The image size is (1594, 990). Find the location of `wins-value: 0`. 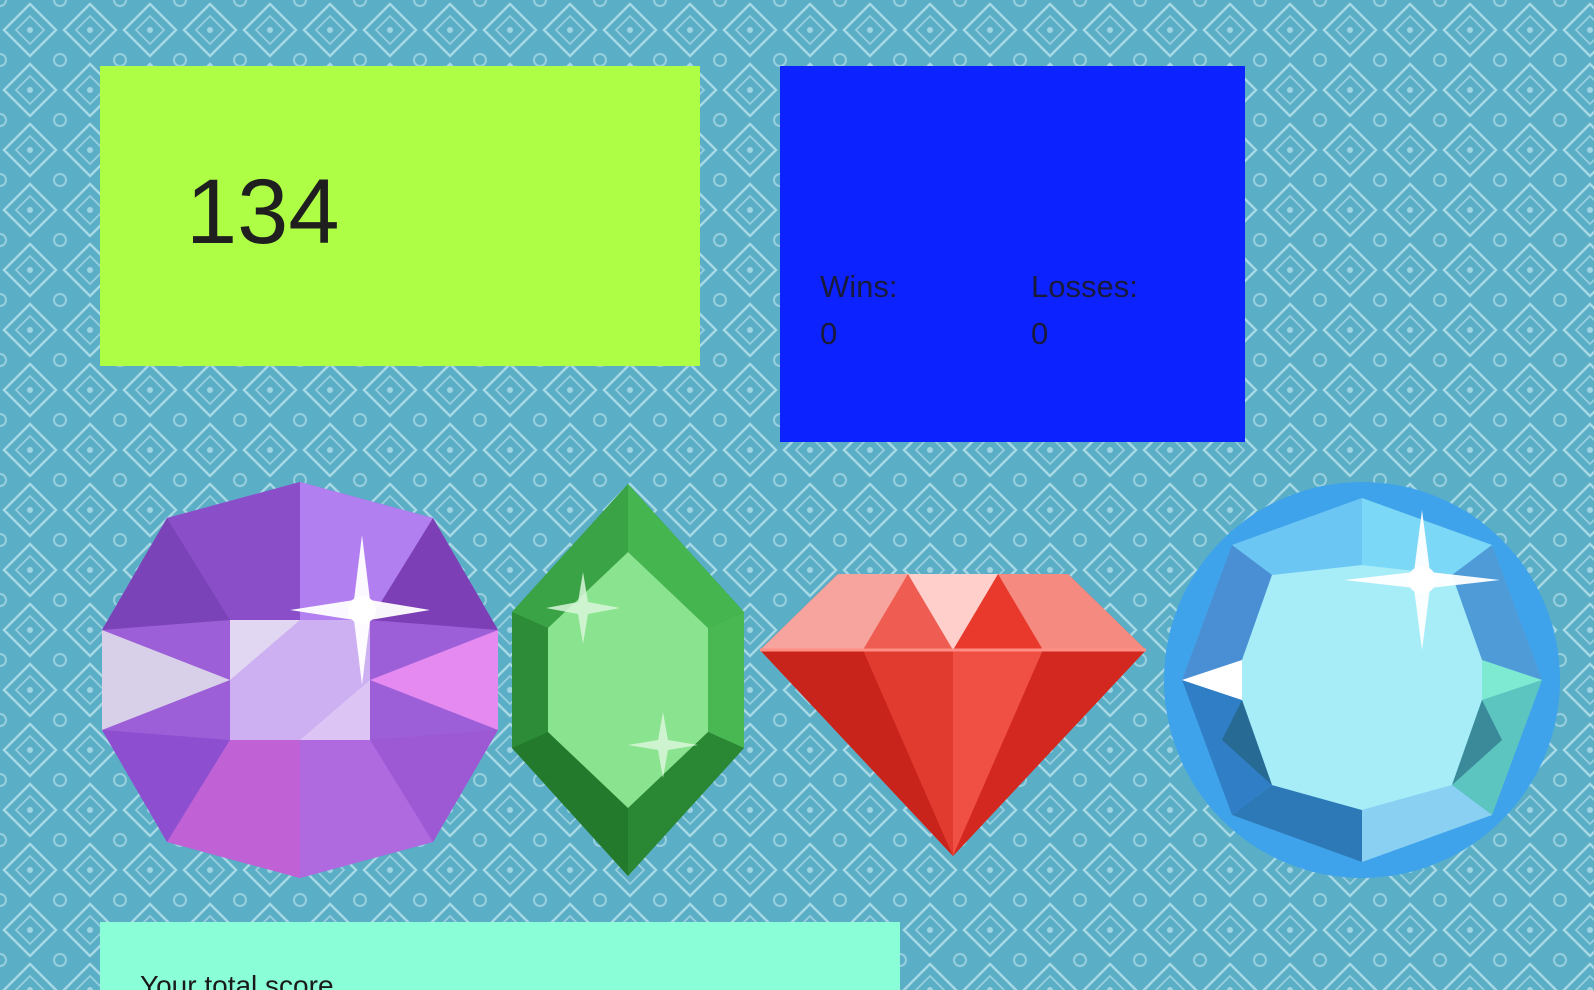

wins-value: 0 is located at coordinates (829, 333).